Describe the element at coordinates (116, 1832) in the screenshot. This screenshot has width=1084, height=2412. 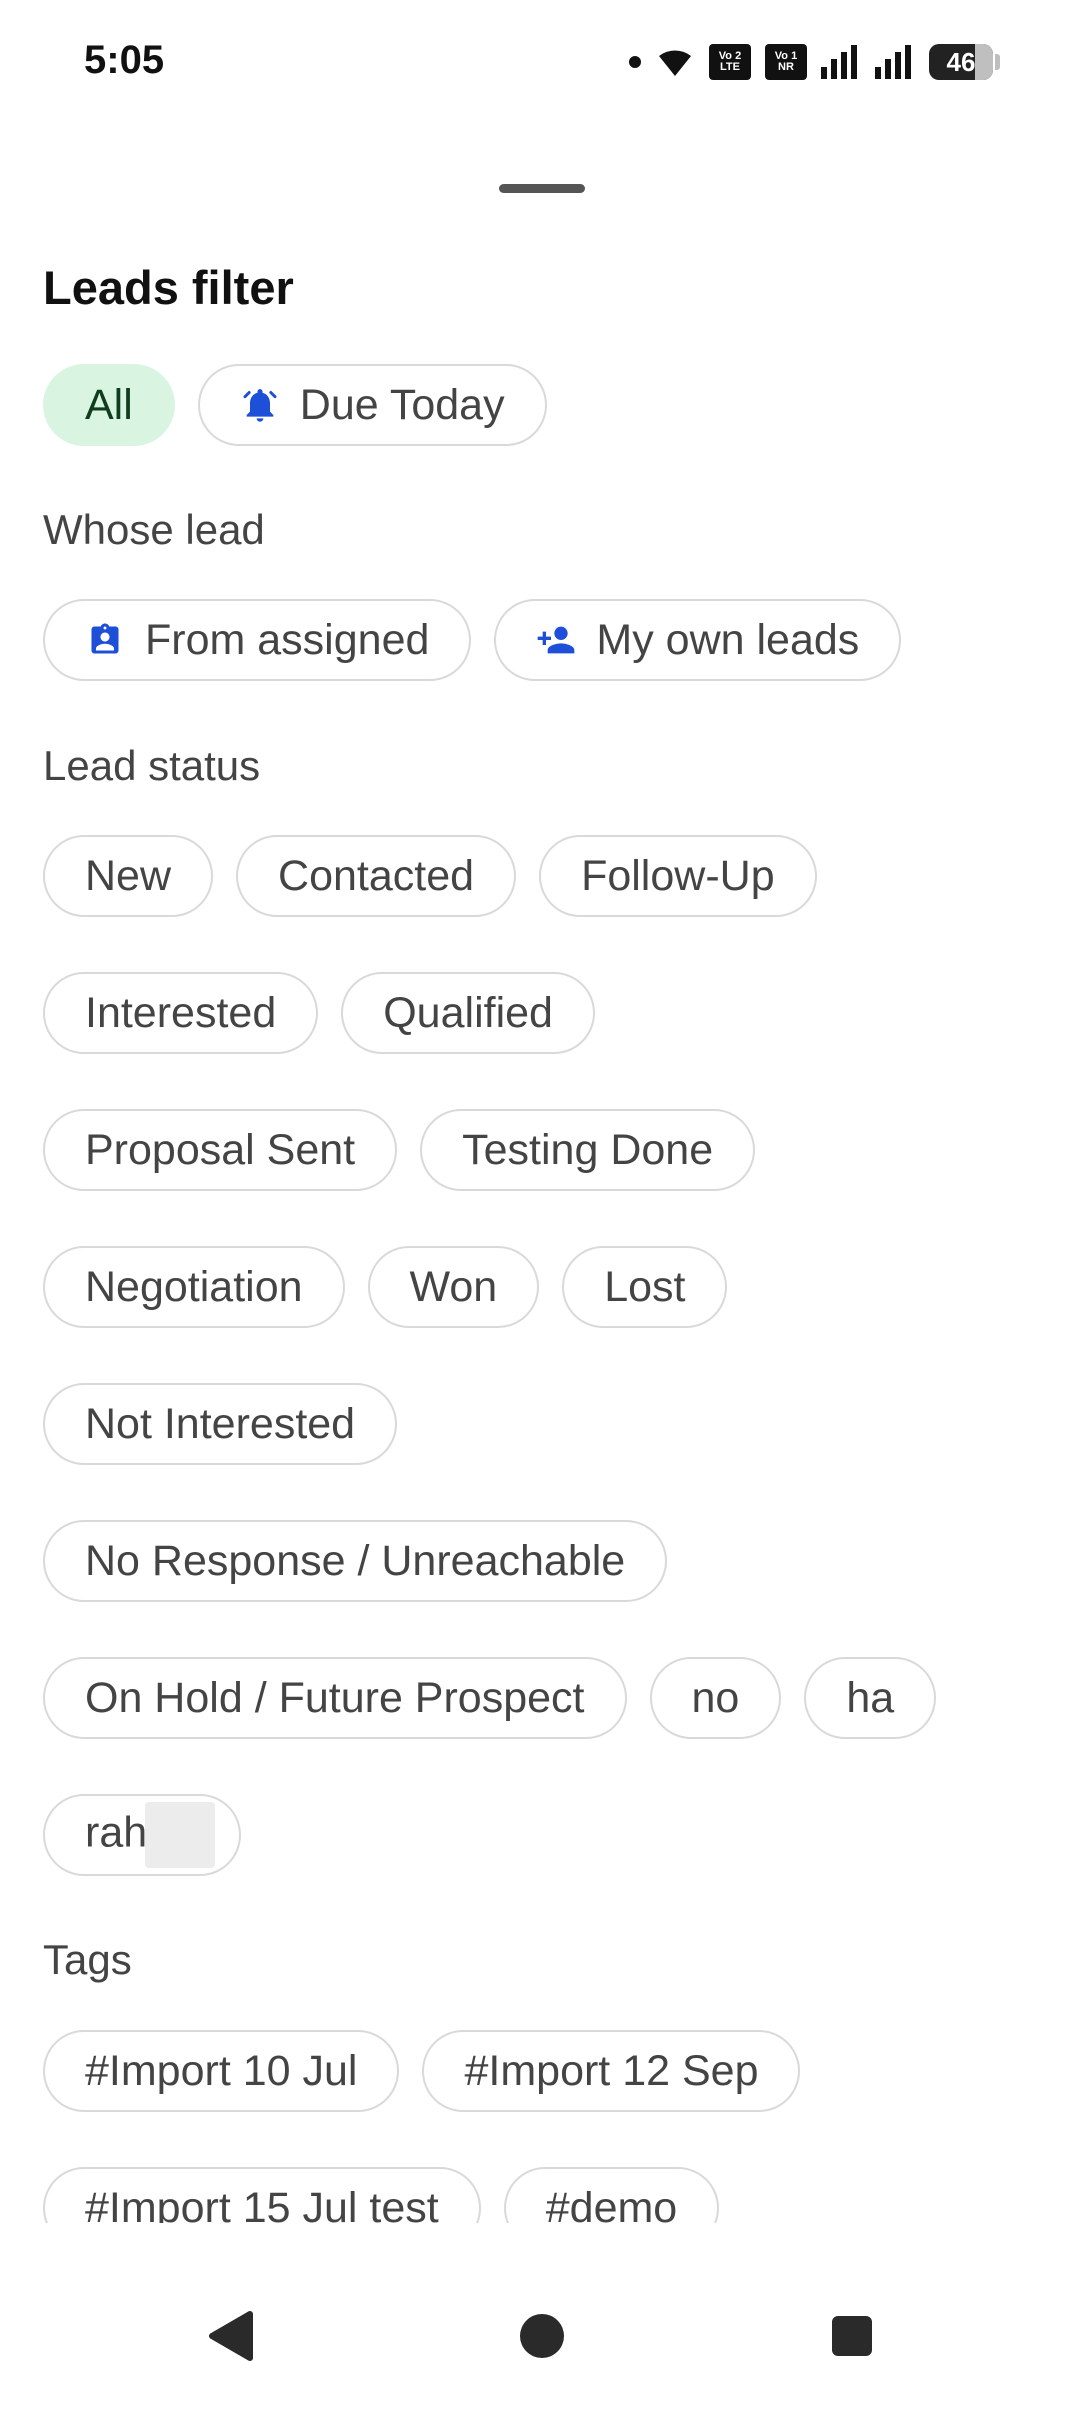
I see `chip-label: rah` at that location.